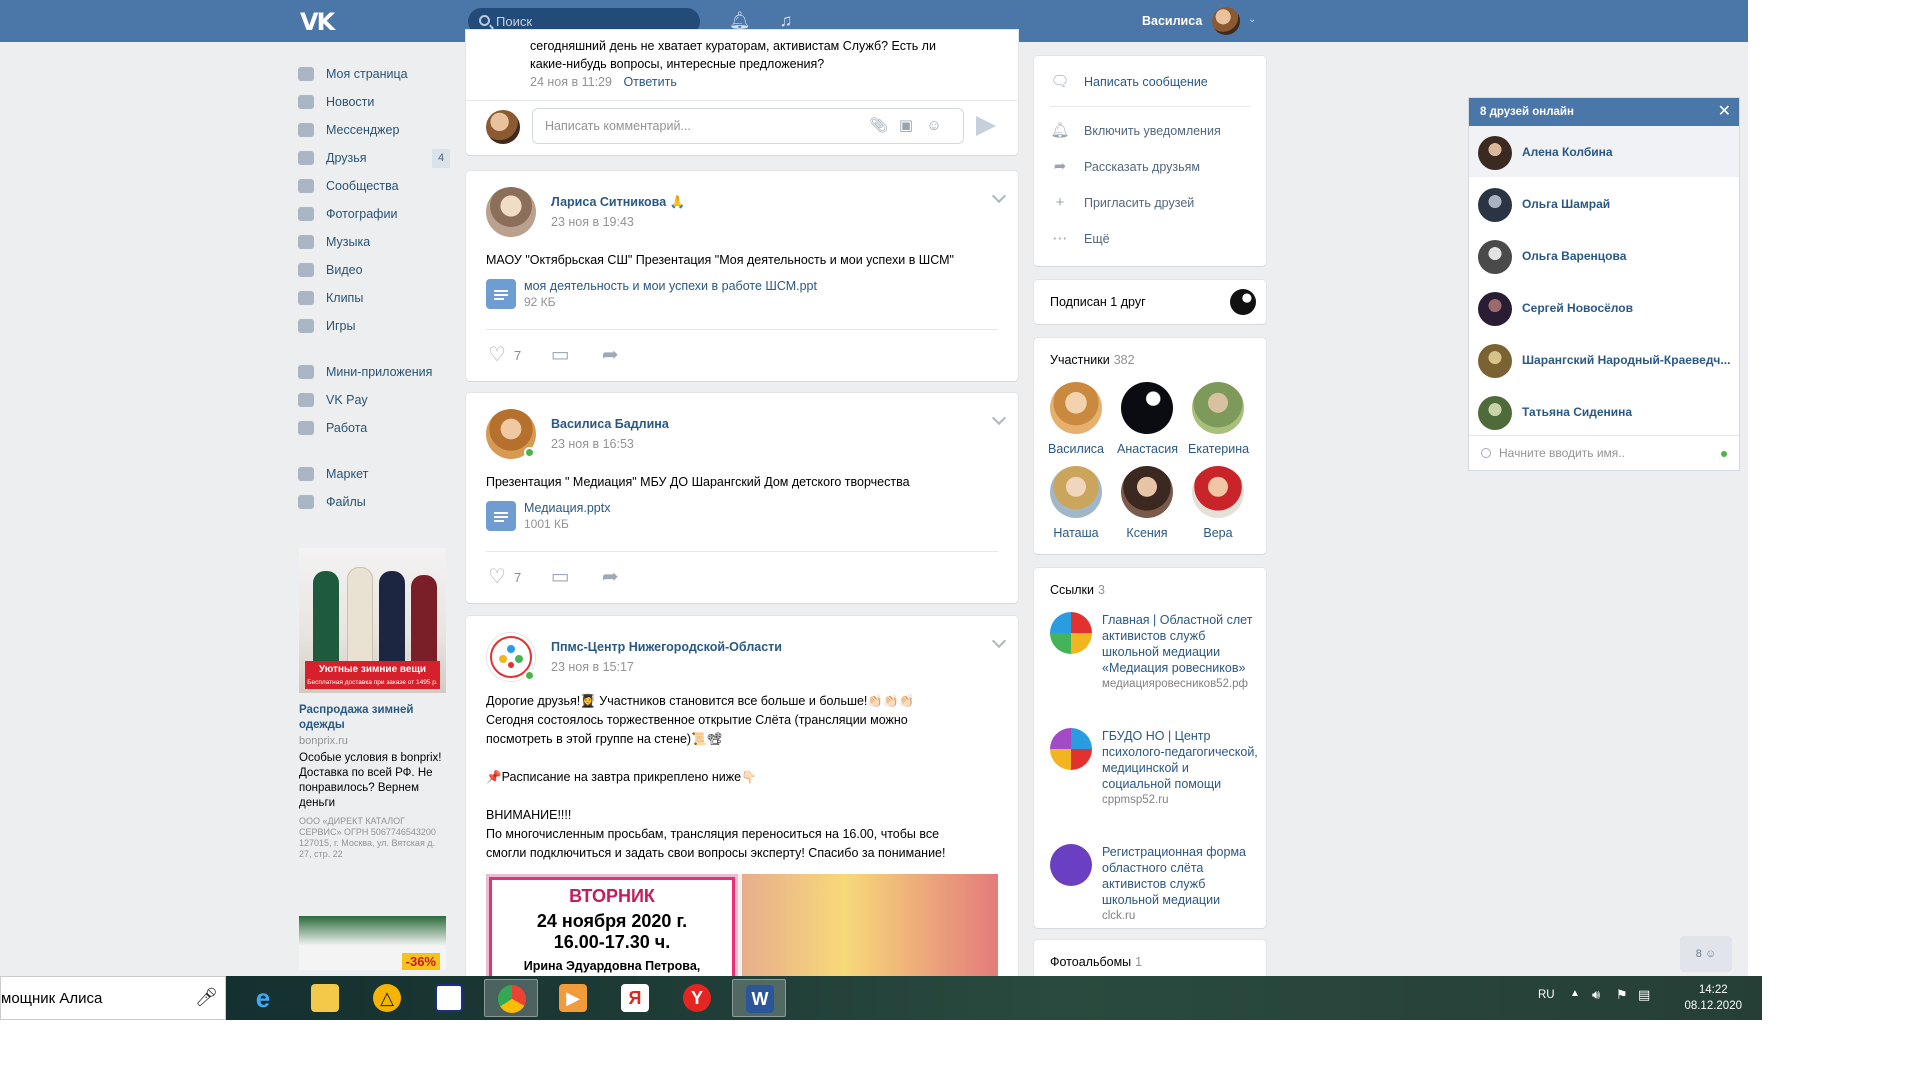 This screenshot has height=1080, width=1920. I want to click on chat-search-input, so click(1599, 453).